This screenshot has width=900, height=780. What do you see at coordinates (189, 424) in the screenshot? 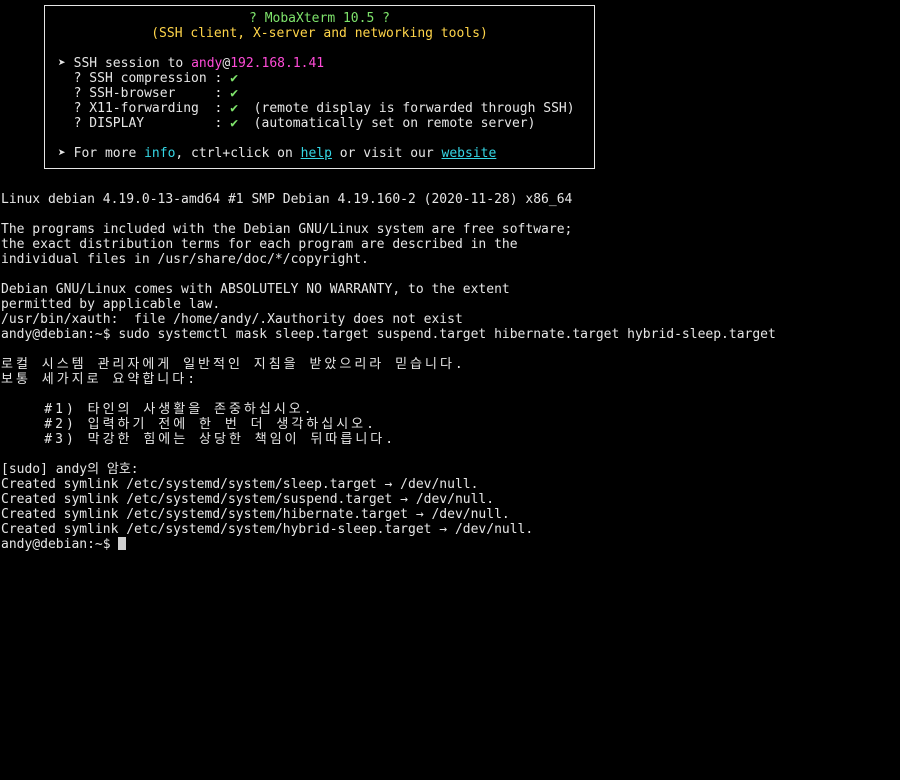
I see `sudo-lecture-line: #2) 입력하기 전에 한 번 더 생각하십시오.` at bounding box center [189, 424].